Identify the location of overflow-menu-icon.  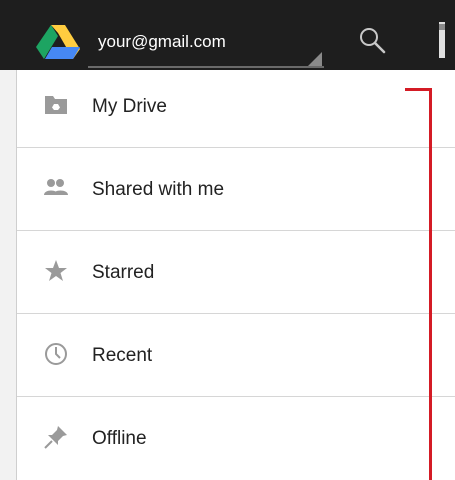
(445, 40).